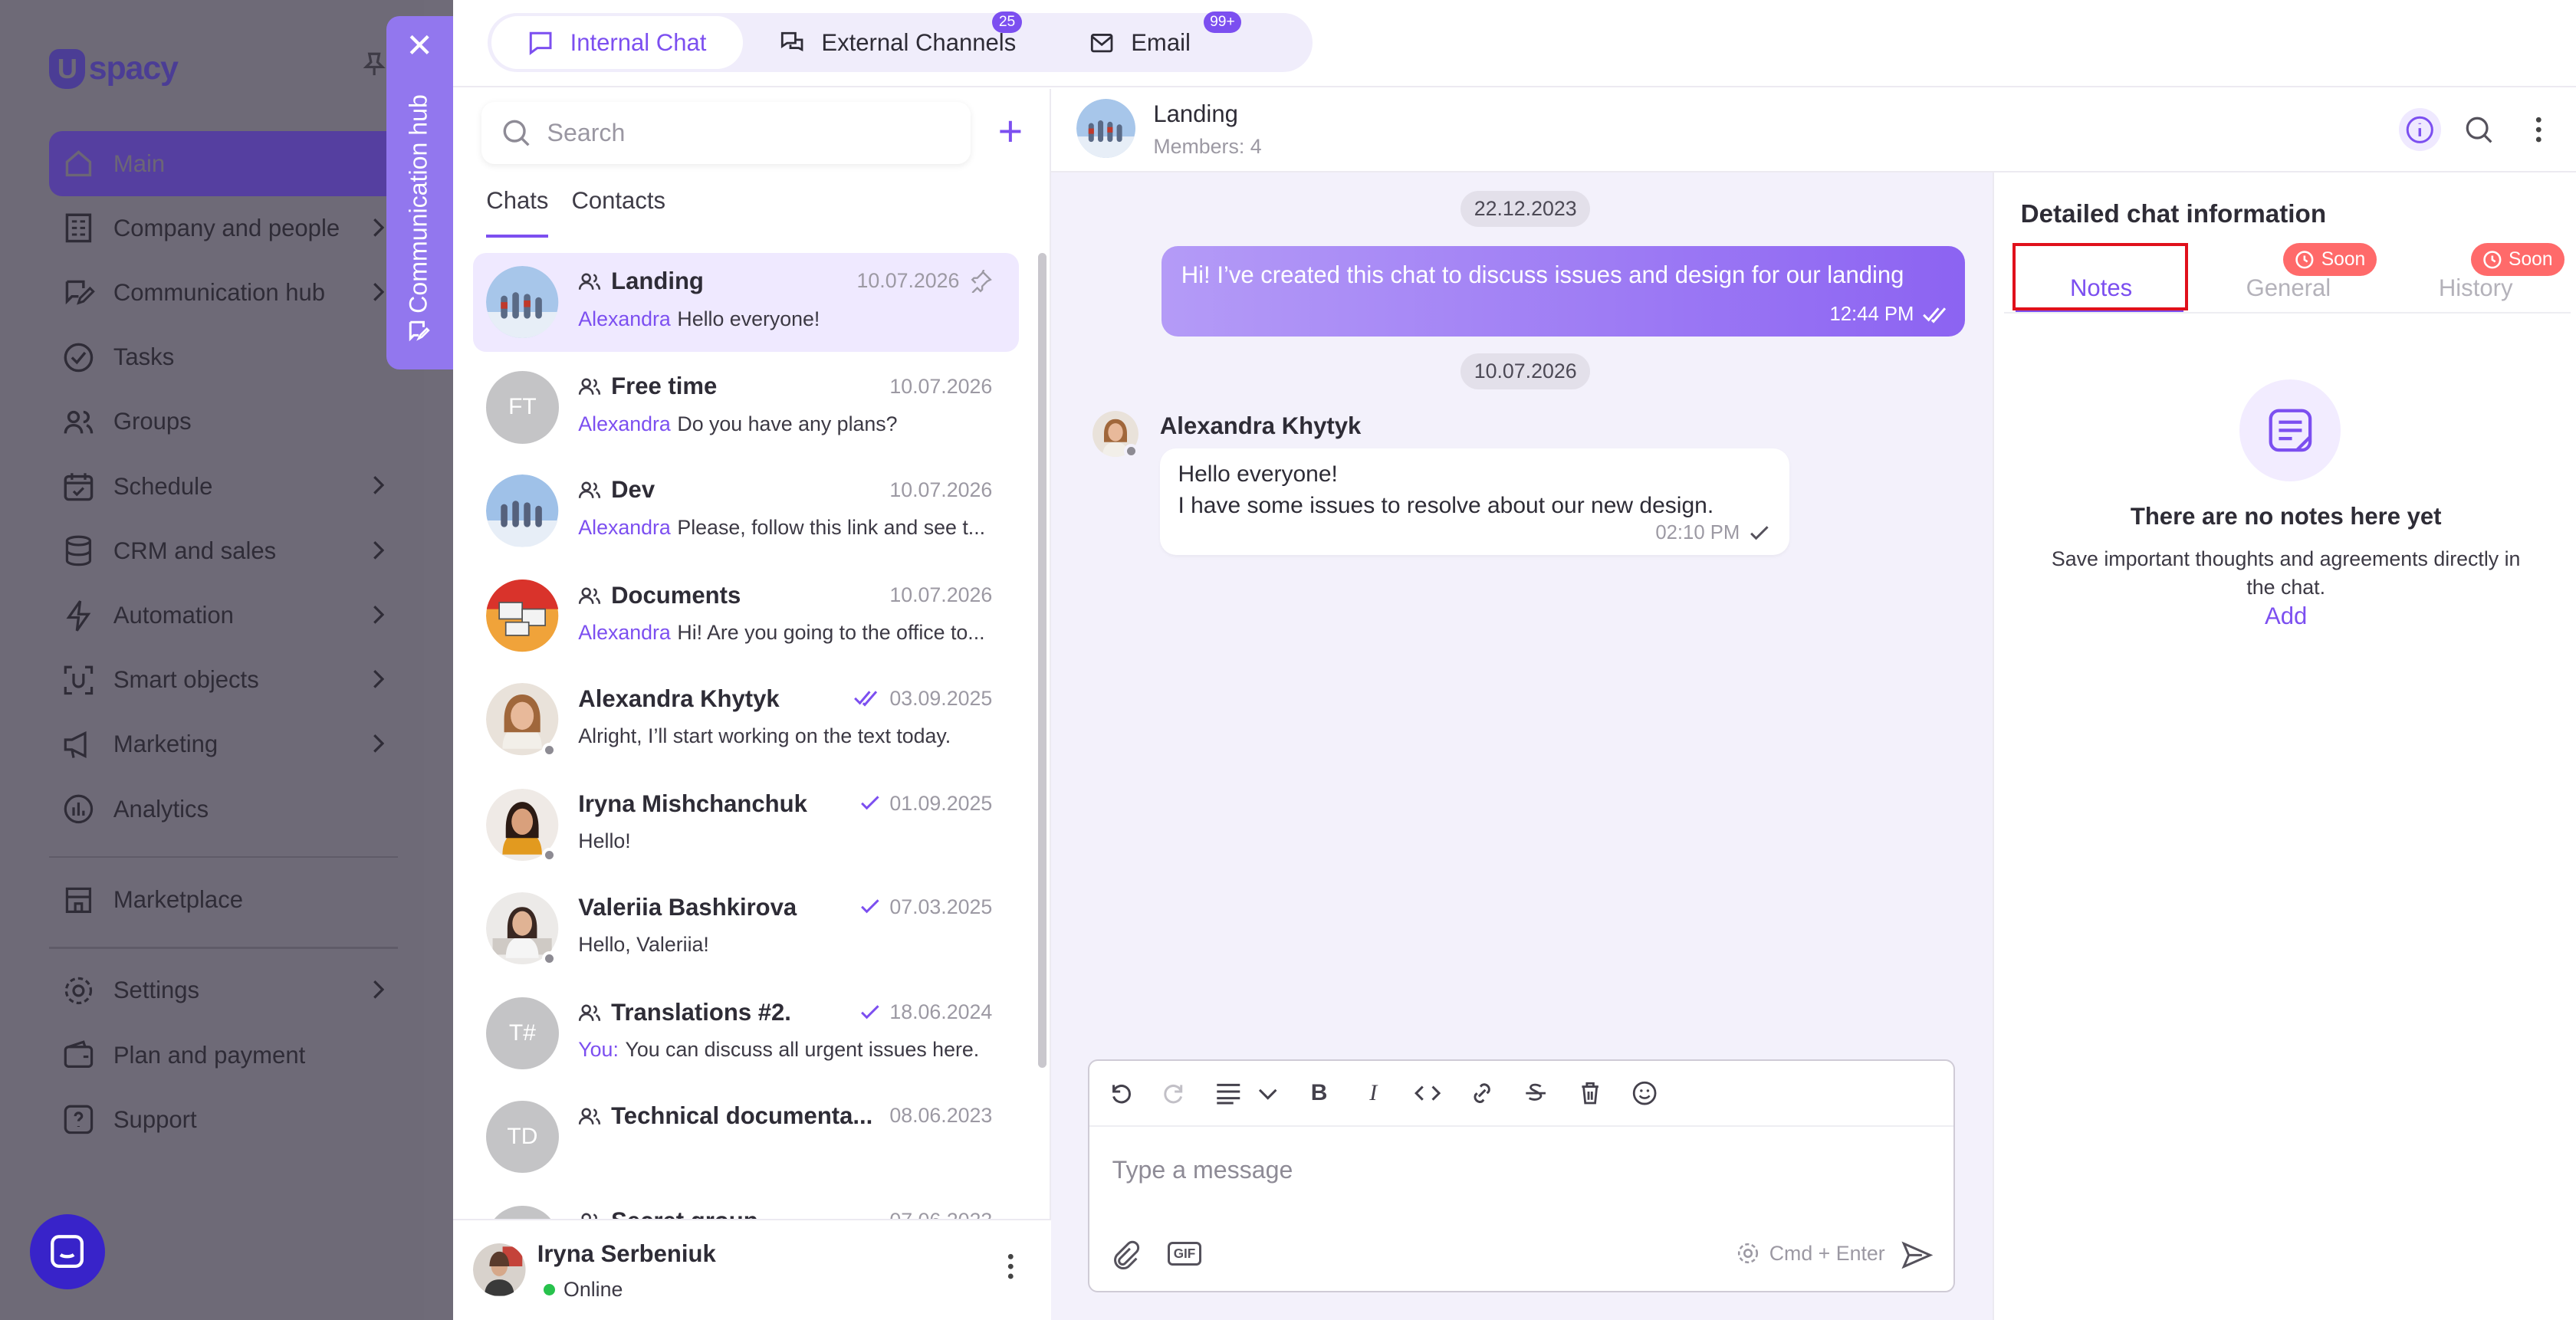 Image resolution: width=2576 pixels, height=1320 pixels. I want to click on nav-item-analytics: Analytics, so click(223, 809).